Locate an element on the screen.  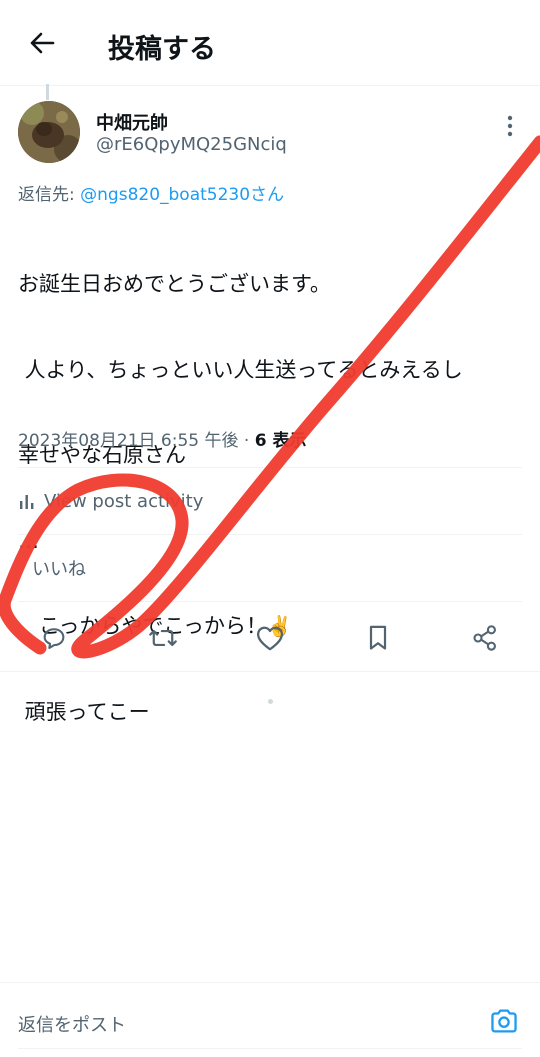
view-activity-link: View post activity is located at coordinates (270, 501).